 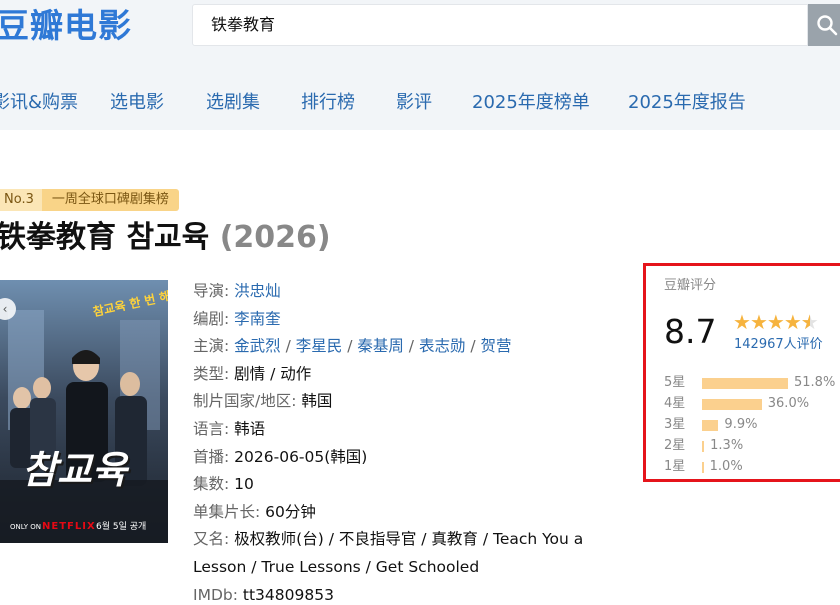 What do you see at coordinates (675, 466) in the screenshot?
I see `dist-label: 1星` at bounding box center [675, 466].